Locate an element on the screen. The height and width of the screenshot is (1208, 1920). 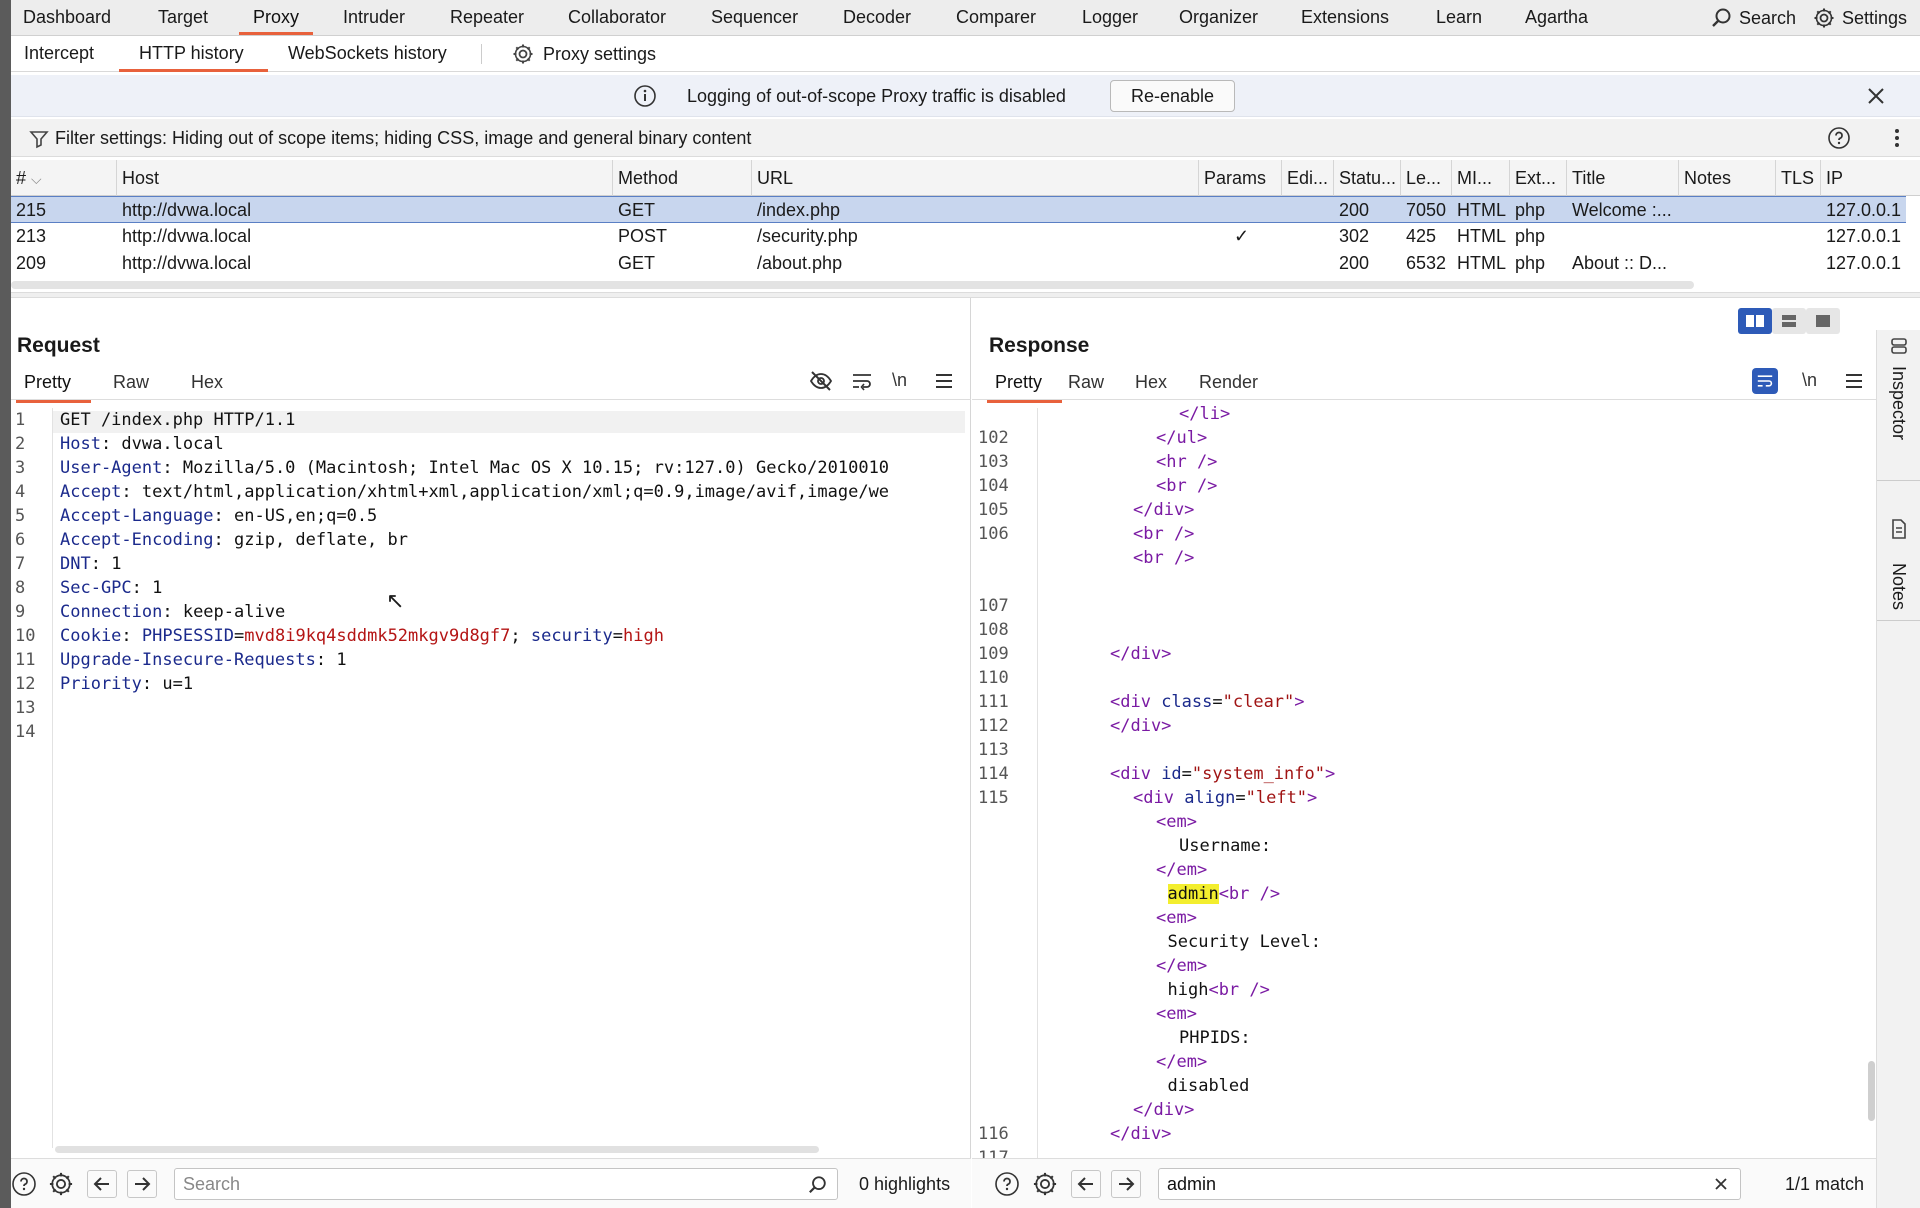
request-tab-hex: Hex is located at coordinates (207, 382).